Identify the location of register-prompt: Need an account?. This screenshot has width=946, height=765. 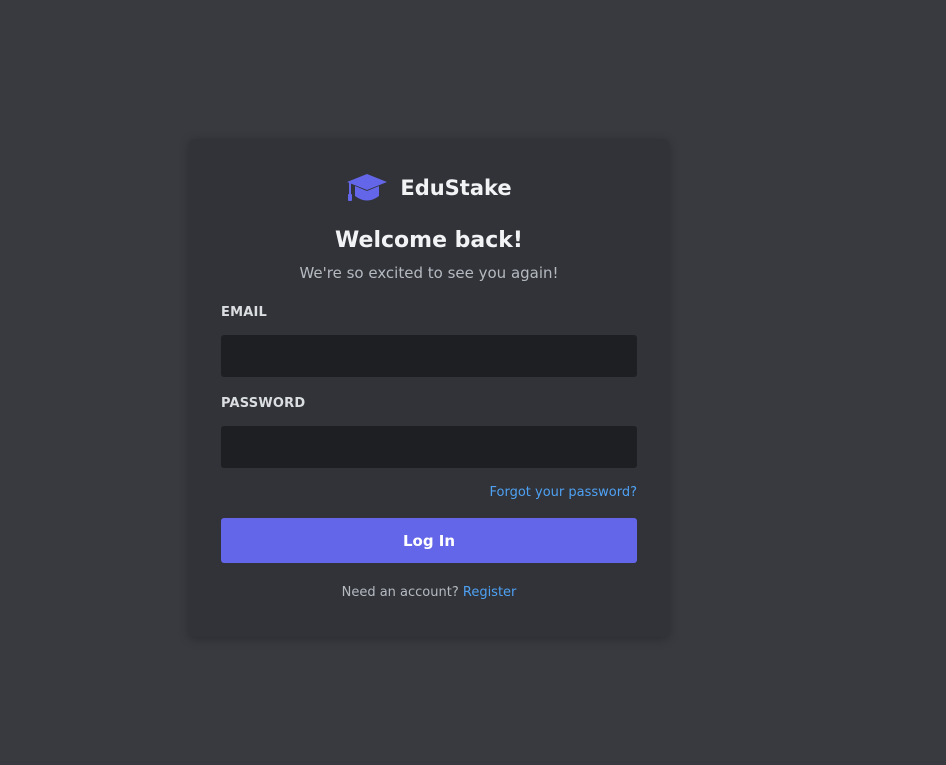
(400, 592).